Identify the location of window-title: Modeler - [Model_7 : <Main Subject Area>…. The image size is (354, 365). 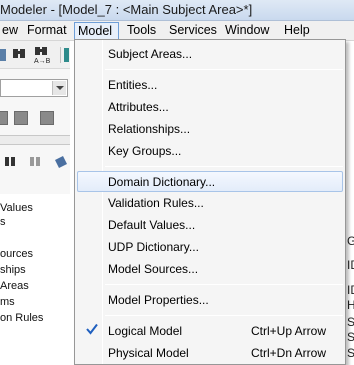
(126, 9).